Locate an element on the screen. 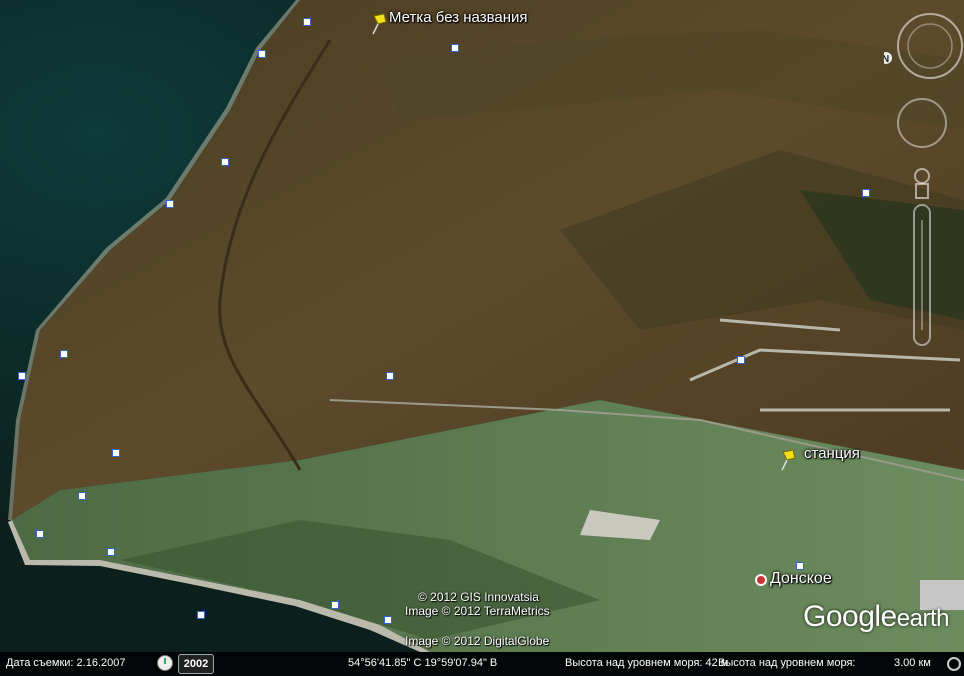  credit-gis: © 2012 GIS Innovatsia is located at coordinates (478, 597).